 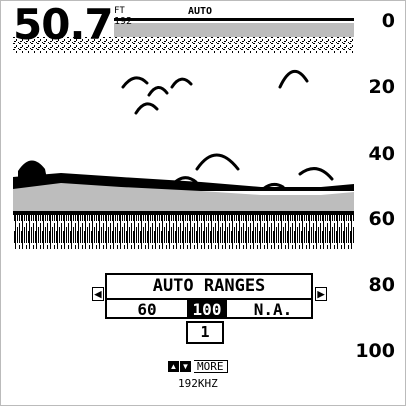 I want to click on depth-readout: 50.7, so click(x=63, y=24).